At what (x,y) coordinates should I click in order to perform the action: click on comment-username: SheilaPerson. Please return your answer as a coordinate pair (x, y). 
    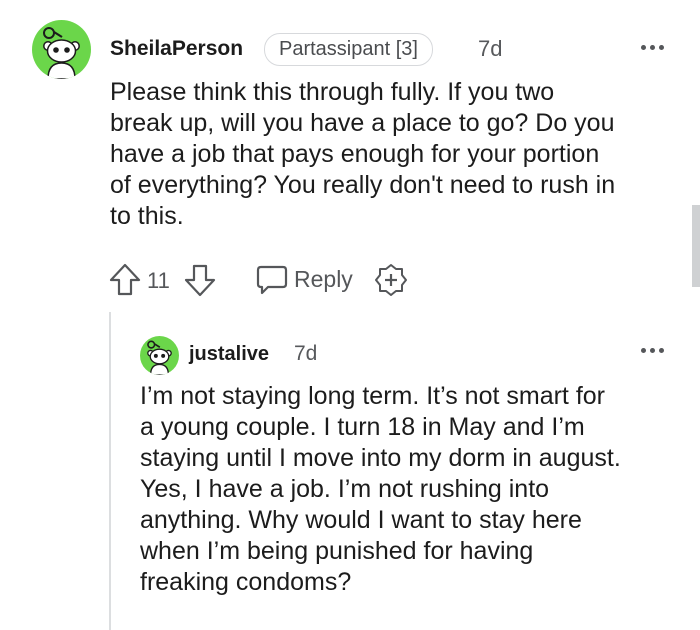
    Looking at the image, I should click on (176, 49).